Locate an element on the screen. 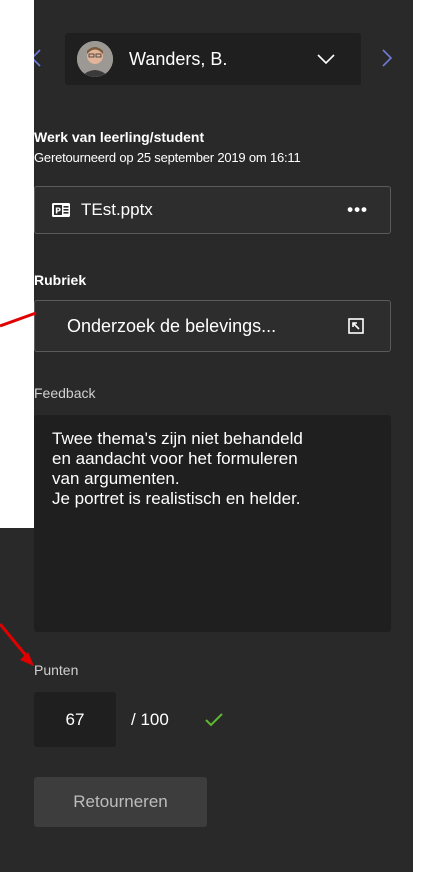  attached-file: P TEst.pptx ••• is located at coordinates (212, 210).